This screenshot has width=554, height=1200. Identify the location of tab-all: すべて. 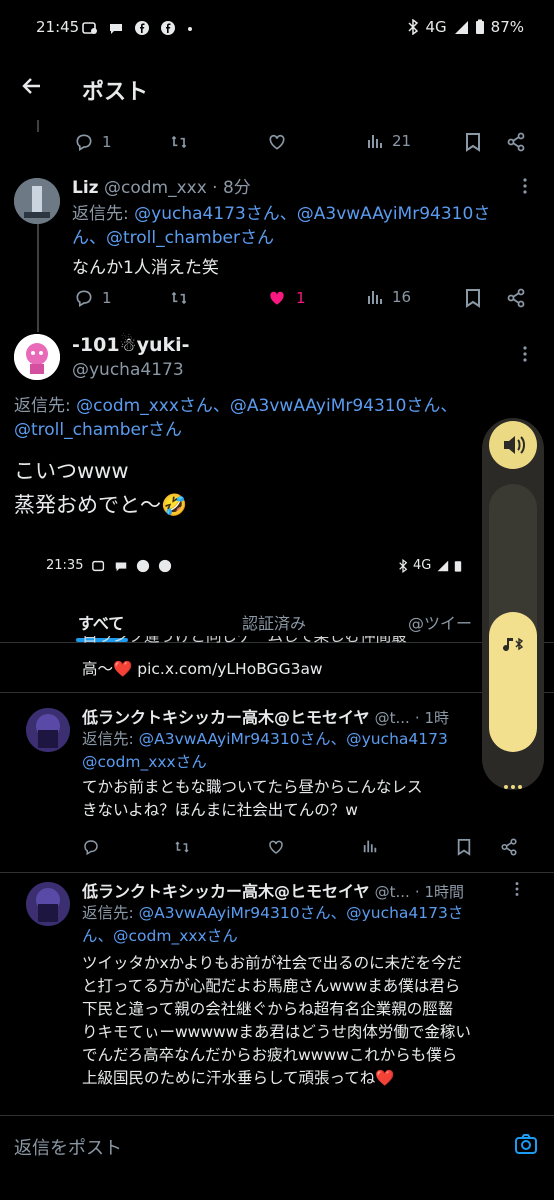
(101, 622).